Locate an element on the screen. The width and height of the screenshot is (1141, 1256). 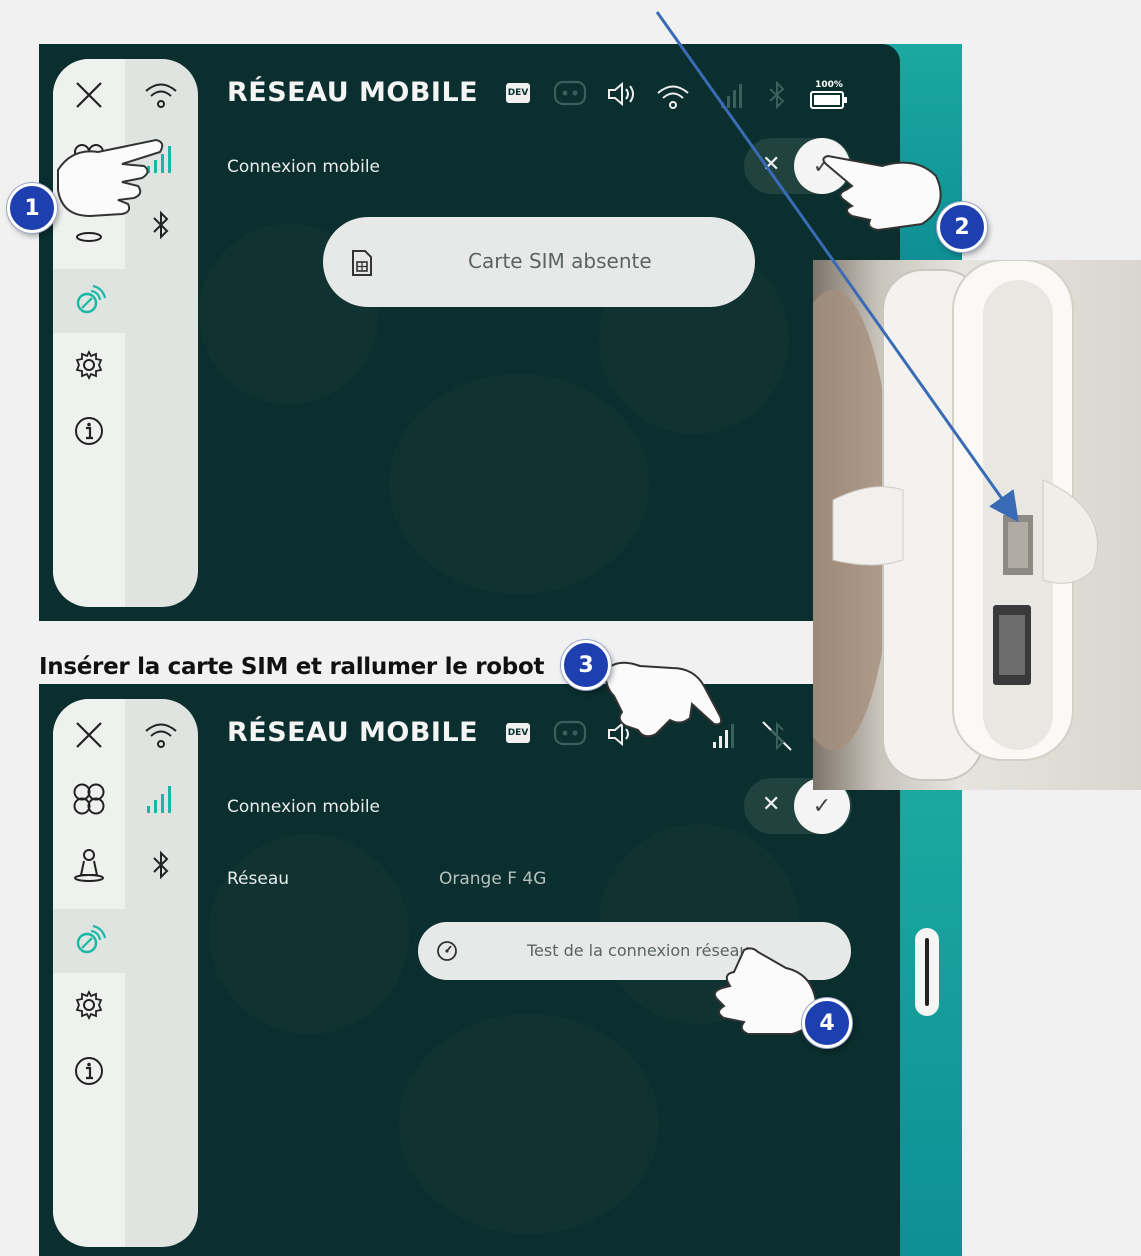
bluetooth-icon is located at coordinates (161, 865).